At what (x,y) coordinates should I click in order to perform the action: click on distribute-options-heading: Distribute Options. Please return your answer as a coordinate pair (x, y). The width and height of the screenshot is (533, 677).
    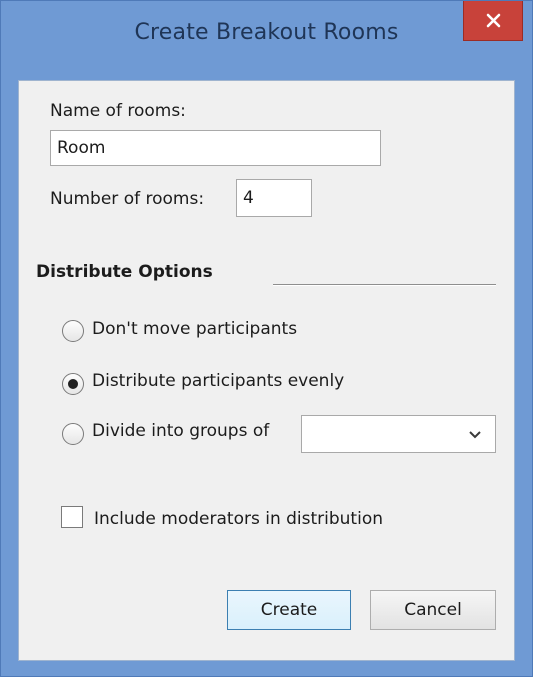
    Looking at the image, I should click on (124, 272).